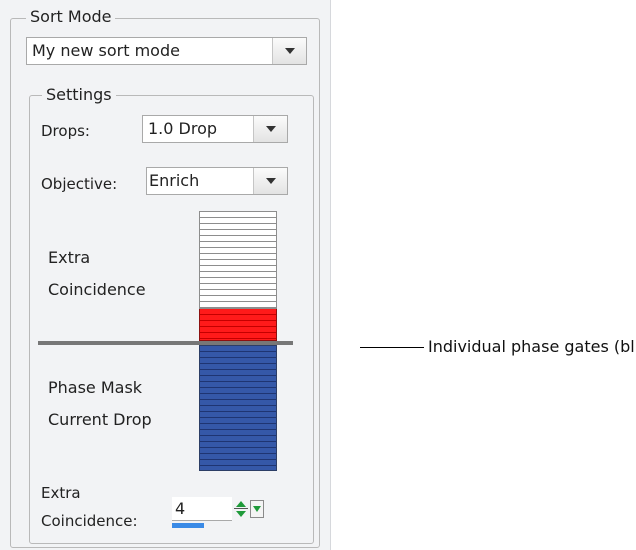 The width and height of the screenshot is (636, 550). What do you see at coordinates (71, 17) in the screenshot?
I see `sort-mode-group-title: Sort Mode` at bounding box center [71, 17].